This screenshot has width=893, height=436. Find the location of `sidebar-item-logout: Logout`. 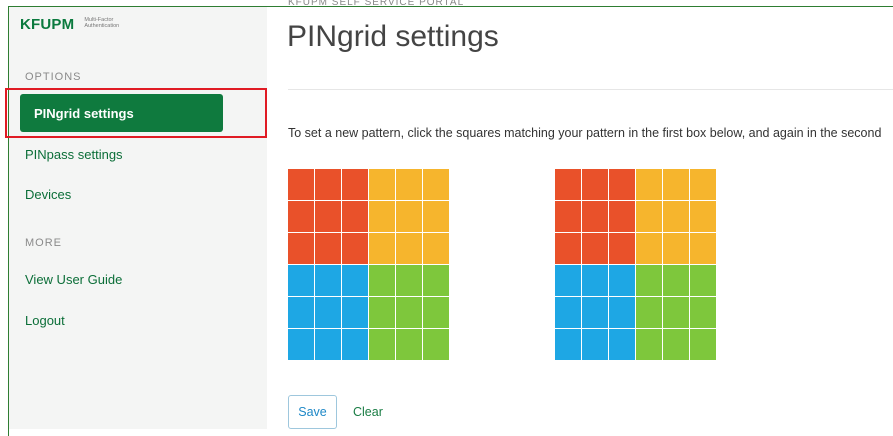

sidebar-item-logout: Logout is located at coordinates (45, 320).